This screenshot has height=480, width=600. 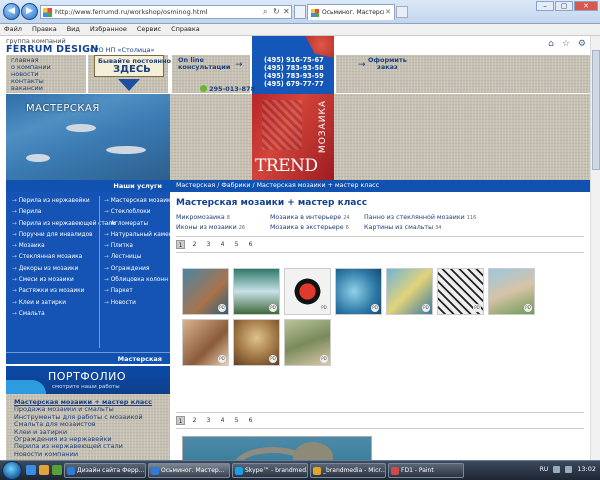 What do you see at coordinates (300, 12) in the screenshot?
I see `inactive-tab` at bounding box center [300, 12].